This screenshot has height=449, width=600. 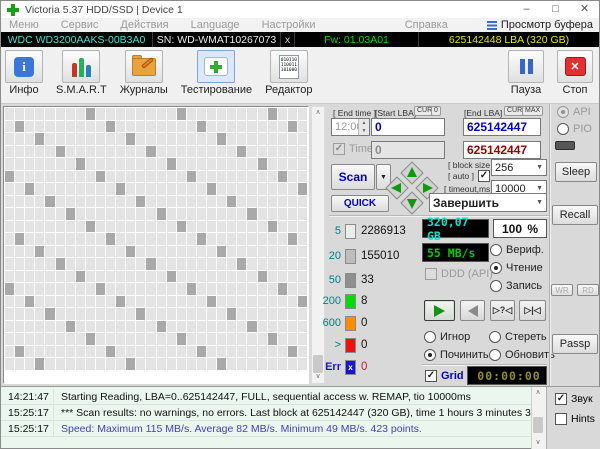 What do you see at coordinates (584, 9) in the screenshot?
I see `close-button: ✕` at bounding box center [584, 9].